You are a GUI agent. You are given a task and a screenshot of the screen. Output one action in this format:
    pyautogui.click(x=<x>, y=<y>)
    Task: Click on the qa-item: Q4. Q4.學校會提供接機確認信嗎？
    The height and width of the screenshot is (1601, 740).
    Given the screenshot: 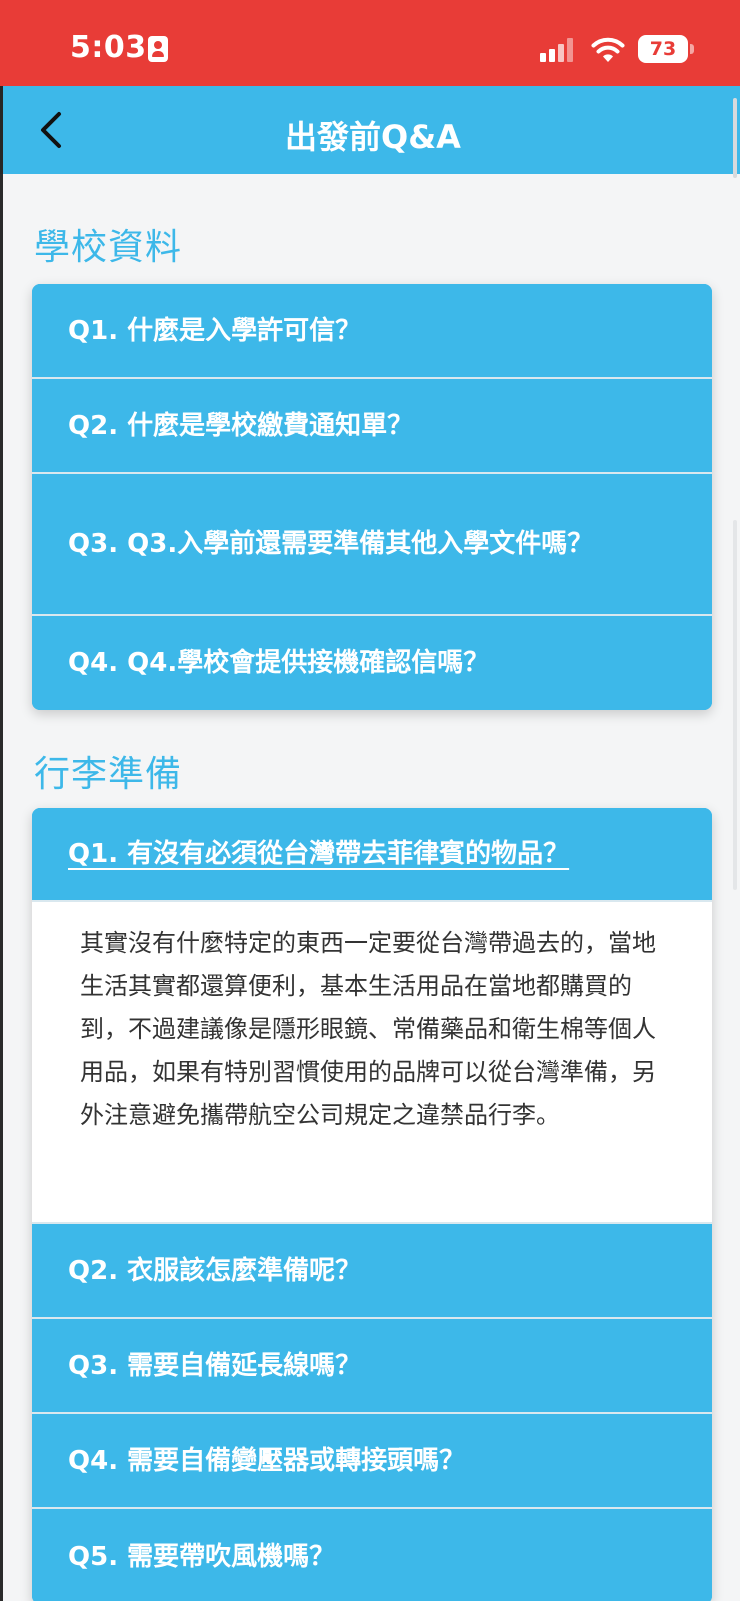 What is the action you would take?
    pyautogui.click(x=372, y=663)
    